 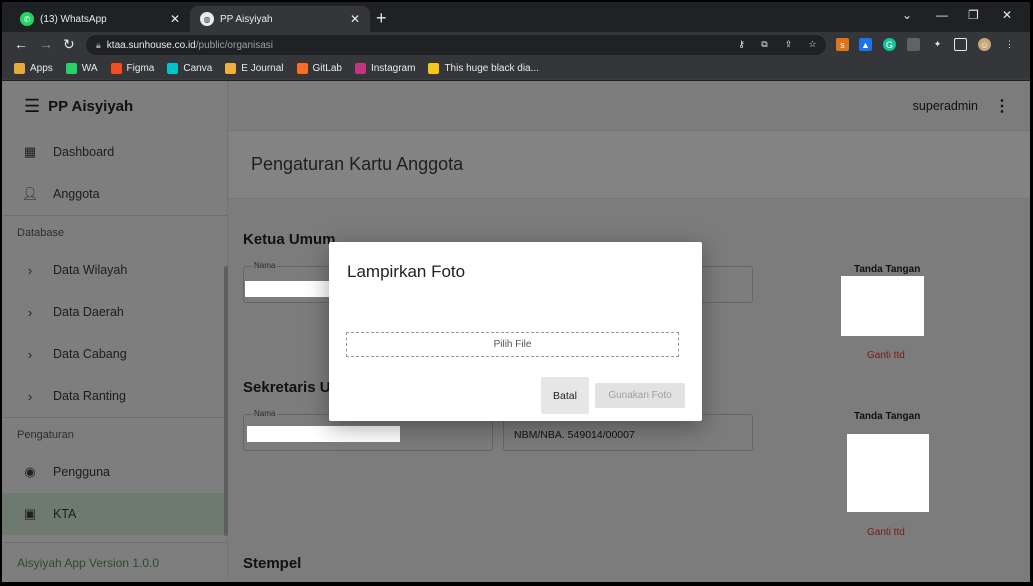 I want to click on sidebar-header: ☰ PP Aisyiyah, so click(x=114, y=106).